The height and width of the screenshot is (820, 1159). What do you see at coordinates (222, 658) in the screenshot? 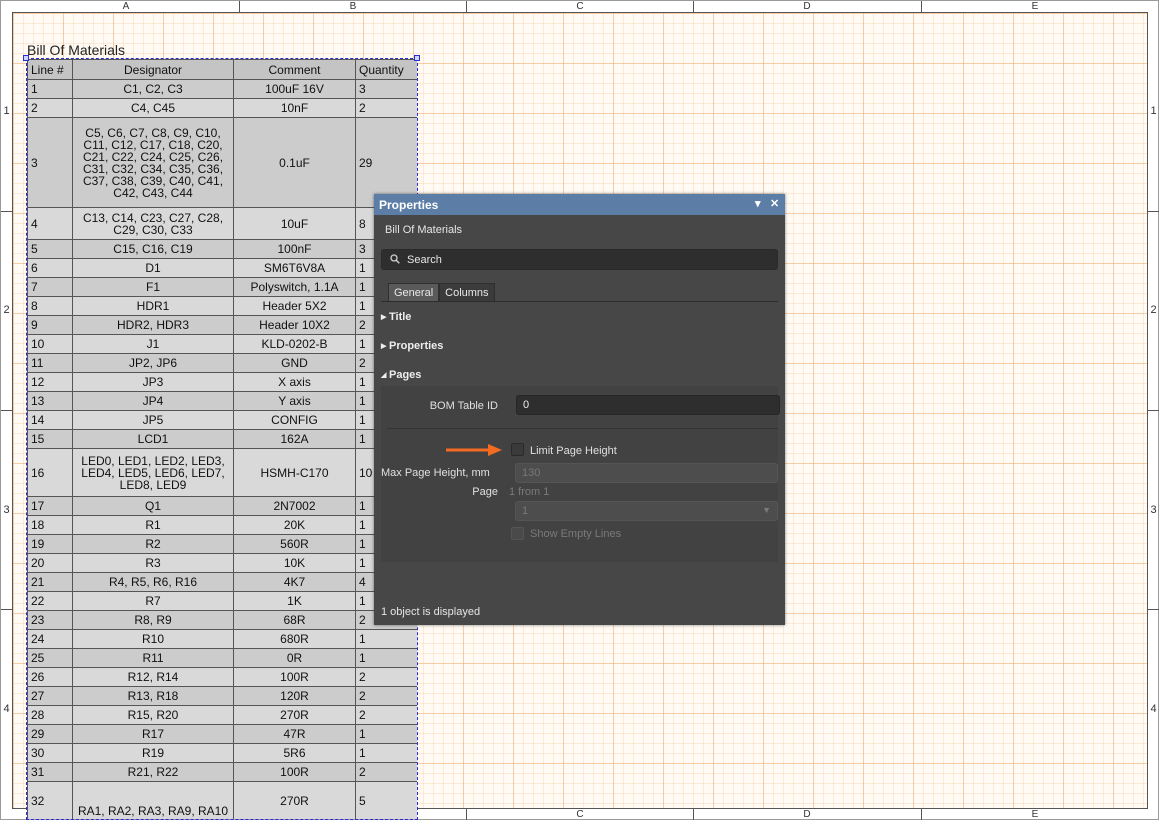
I see `table-row: 25 R11 0R 1` at bounding box center [222, 658].